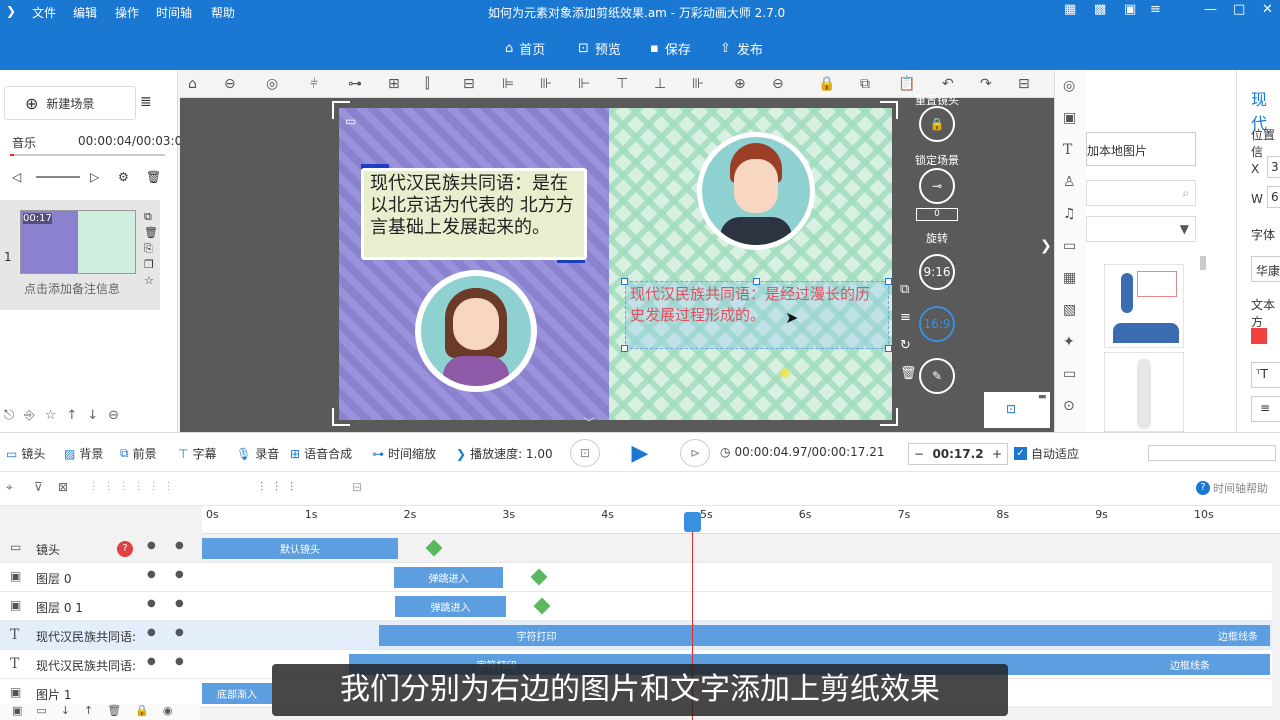 The image size is (1280, 720). Describe the element at coordinates (1069, 406) in the screenshot. I see `more-options-icon: ⊙` at that location.